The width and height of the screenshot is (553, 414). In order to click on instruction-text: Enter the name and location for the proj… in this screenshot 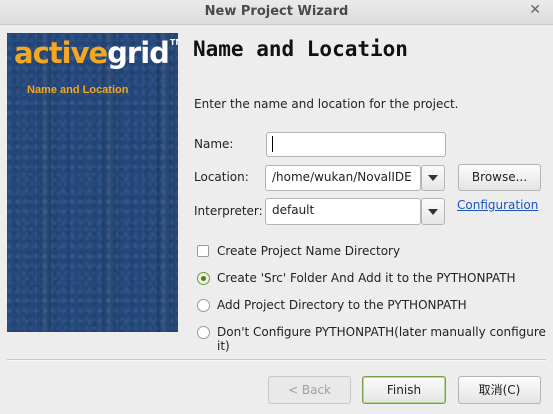, I will do `click(326, 104)`.